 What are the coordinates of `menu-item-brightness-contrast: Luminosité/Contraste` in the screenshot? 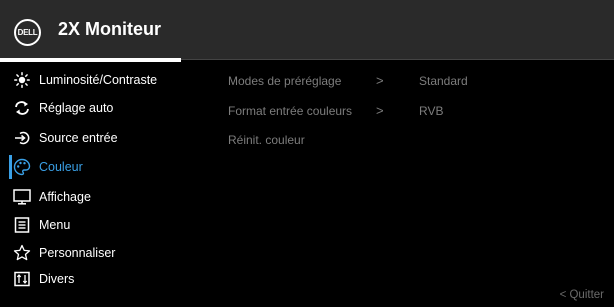 It's located at (102, 80).